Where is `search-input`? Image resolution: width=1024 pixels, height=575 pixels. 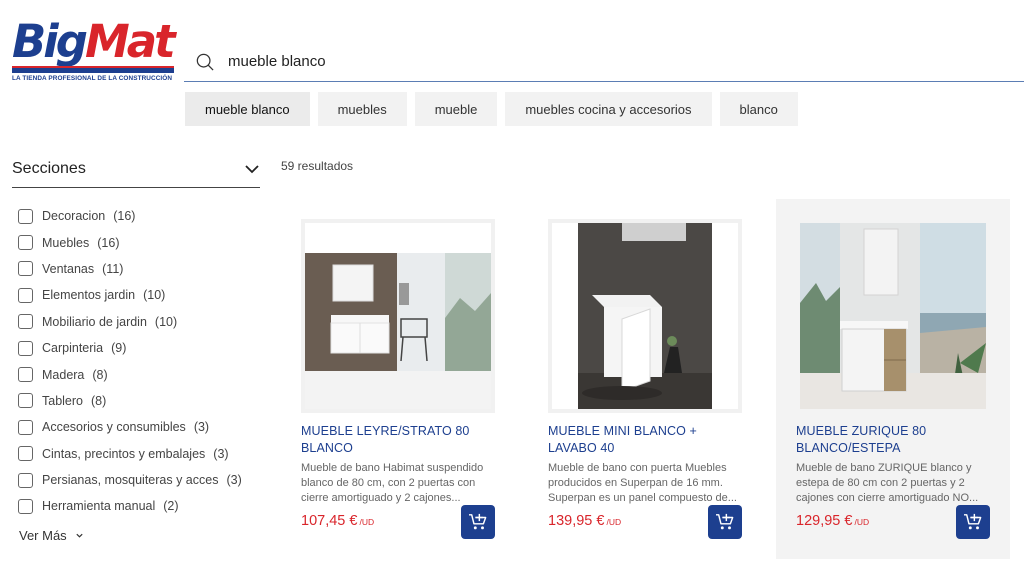
search-input is located at coordinates (478, 61).